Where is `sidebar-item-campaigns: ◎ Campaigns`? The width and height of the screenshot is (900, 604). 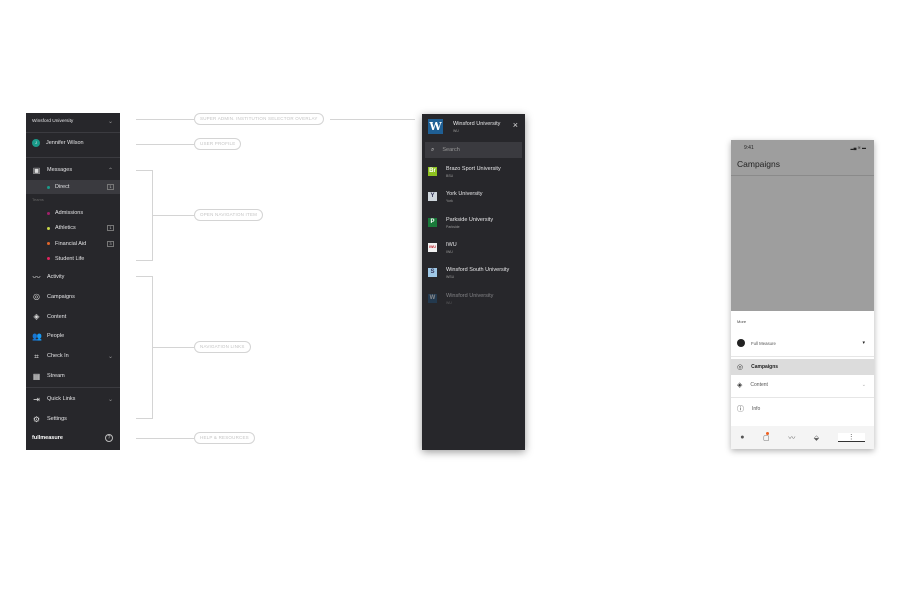 sidebar-item-campaigns: ◎ Campaigns is located at coordinates (73, 297).